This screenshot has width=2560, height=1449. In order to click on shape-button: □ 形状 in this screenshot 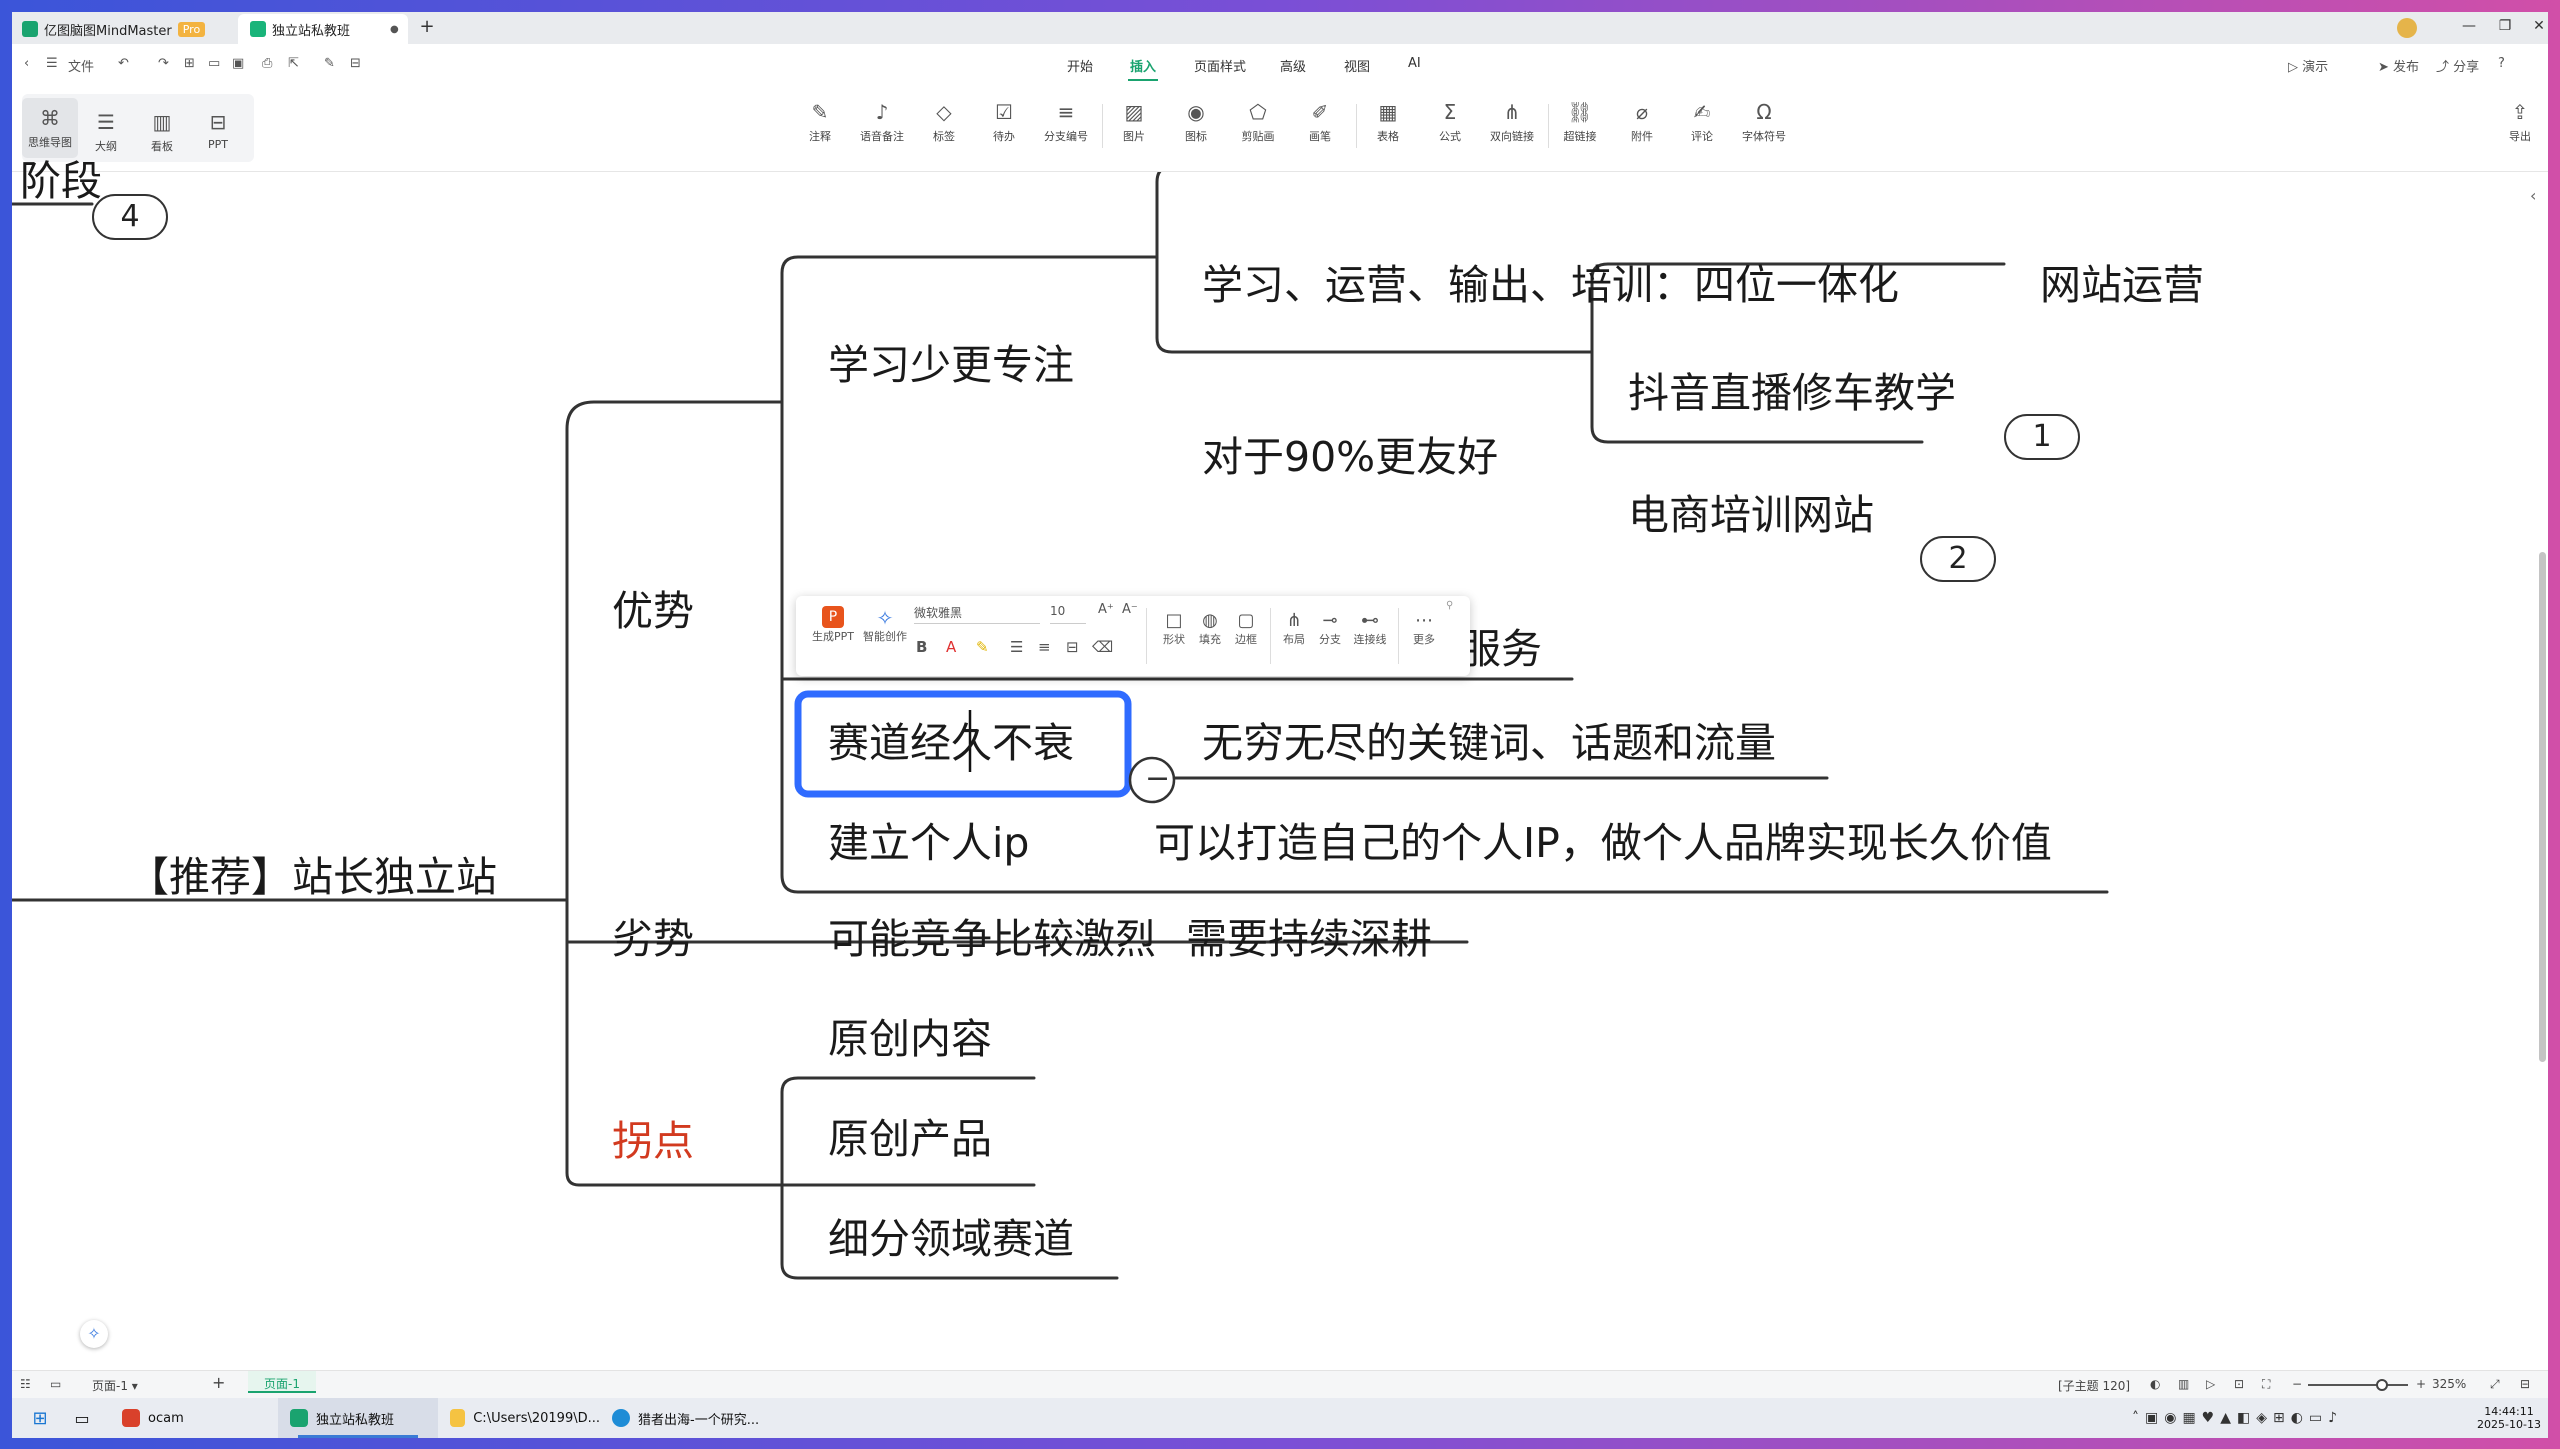, I will do `click(1174, 628)`.